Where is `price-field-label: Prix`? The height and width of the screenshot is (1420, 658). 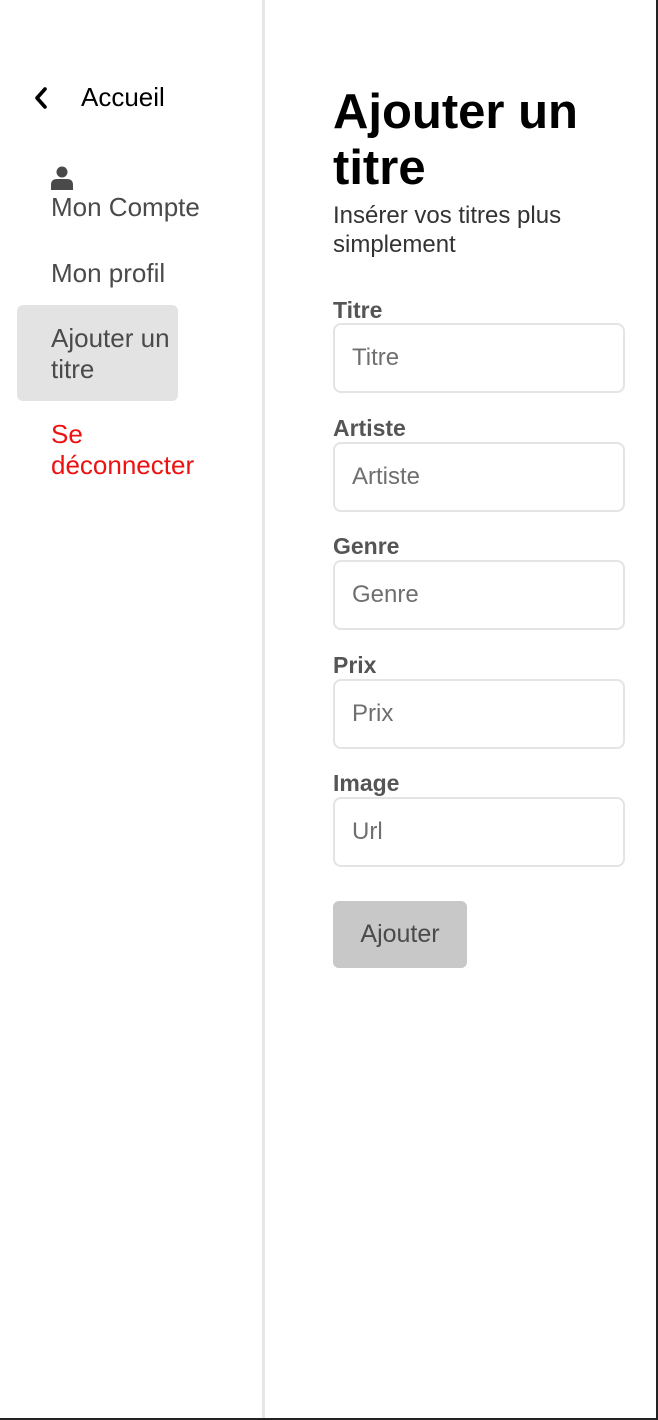
price-field-label: Prix is located at coordinates (355, 665).